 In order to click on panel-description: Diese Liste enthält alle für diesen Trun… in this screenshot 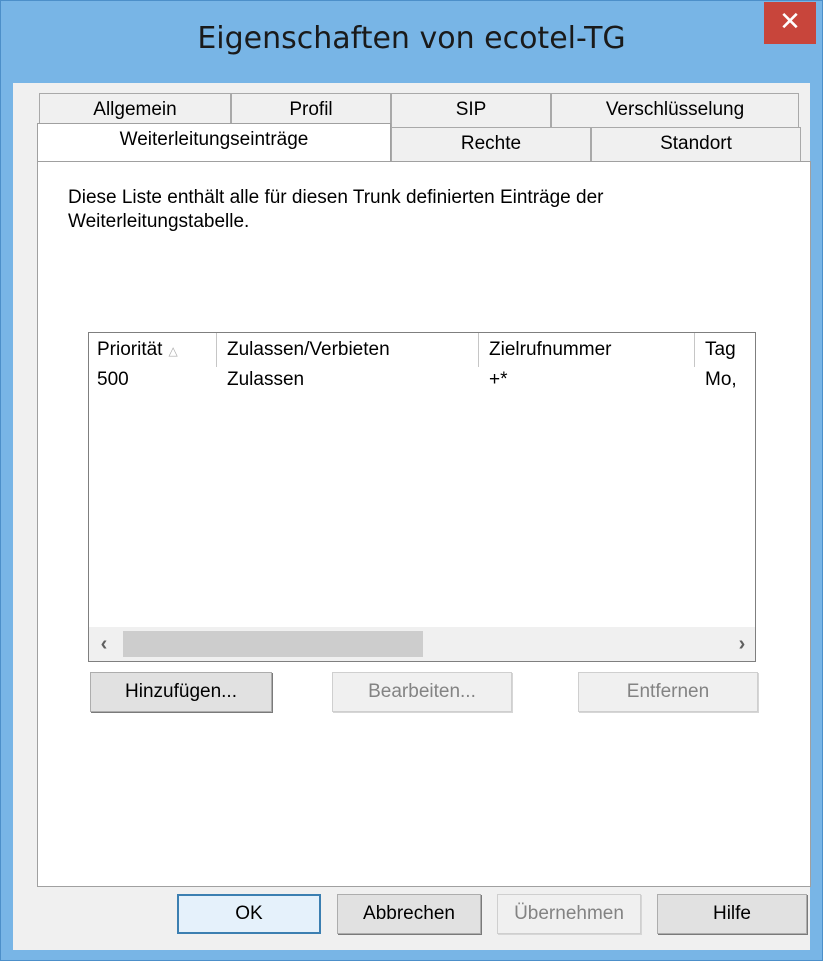, I will do `click(336, 209)`.